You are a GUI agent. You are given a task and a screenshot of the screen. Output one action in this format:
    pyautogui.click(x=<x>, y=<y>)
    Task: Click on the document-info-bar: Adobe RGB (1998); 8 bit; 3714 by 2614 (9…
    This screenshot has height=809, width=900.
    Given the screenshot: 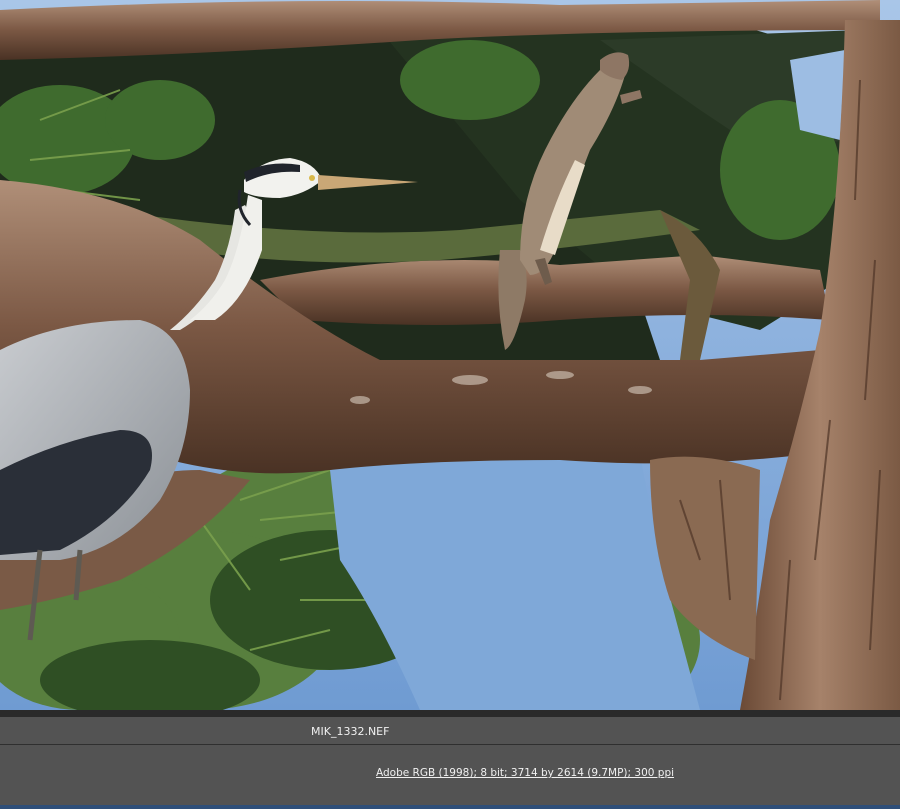 What is the action you would take?
    pyautogui.click(x=450, y=775)
    